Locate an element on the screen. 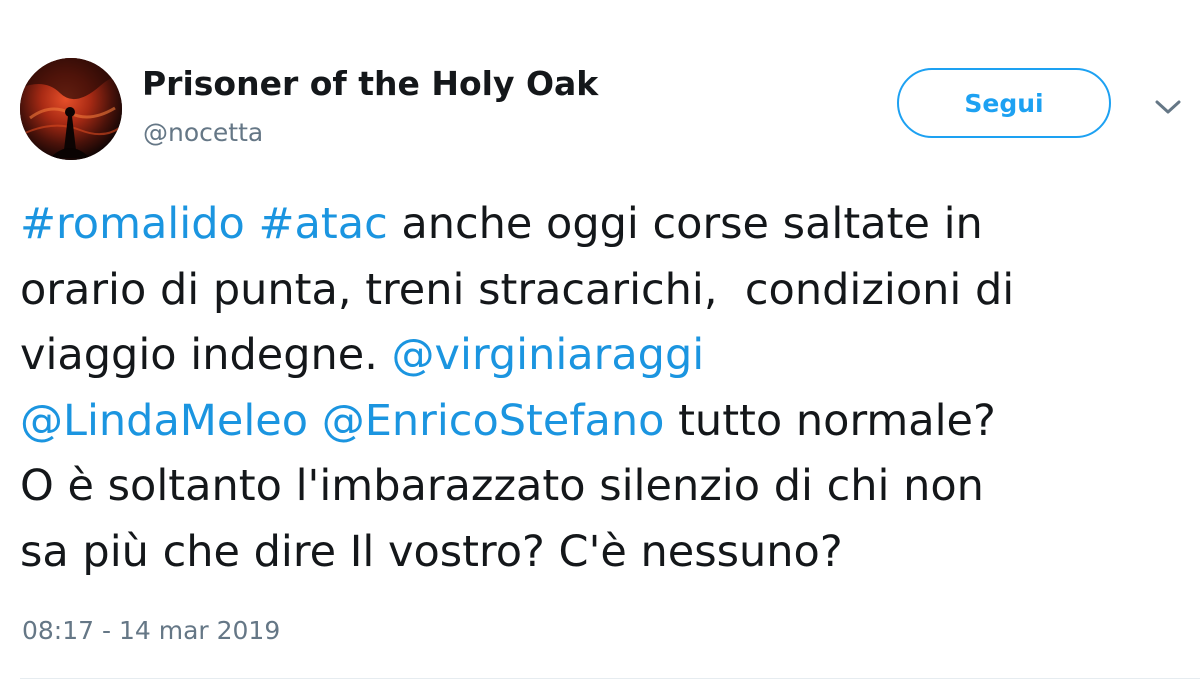  tweet-line: sa più che dire Il vostro? C'è nessuno? is located at coordinates (607, 553).